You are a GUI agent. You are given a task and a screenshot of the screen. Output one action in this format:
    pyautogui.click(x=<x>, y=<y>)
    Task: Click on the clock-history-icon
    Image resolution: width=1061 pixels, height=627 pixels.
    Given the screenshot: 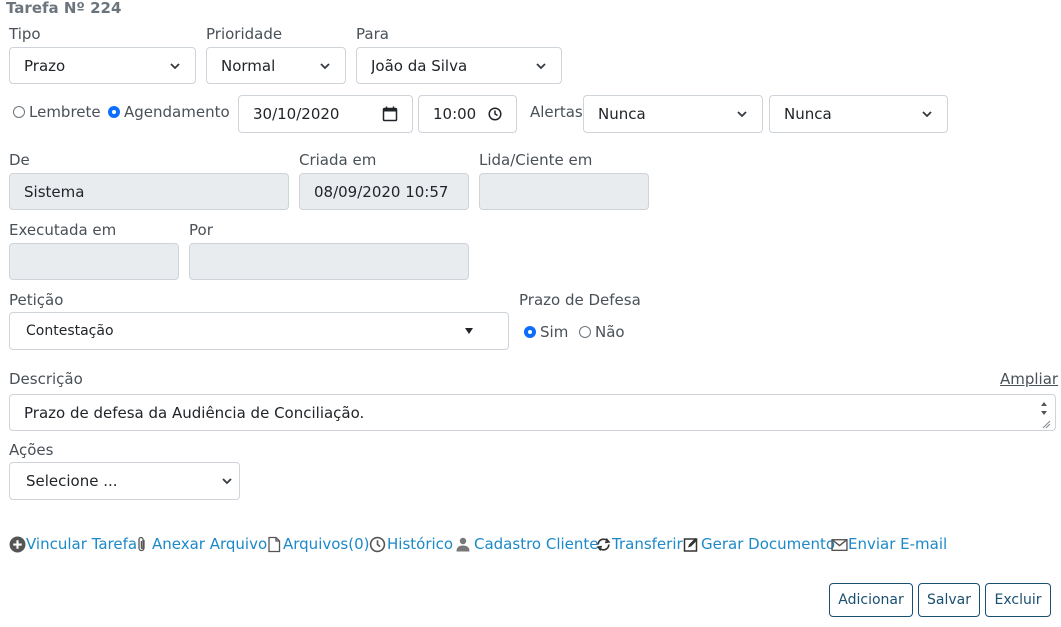 What is the action you would take?
    pyautogui.click(x=377, y=544)
    